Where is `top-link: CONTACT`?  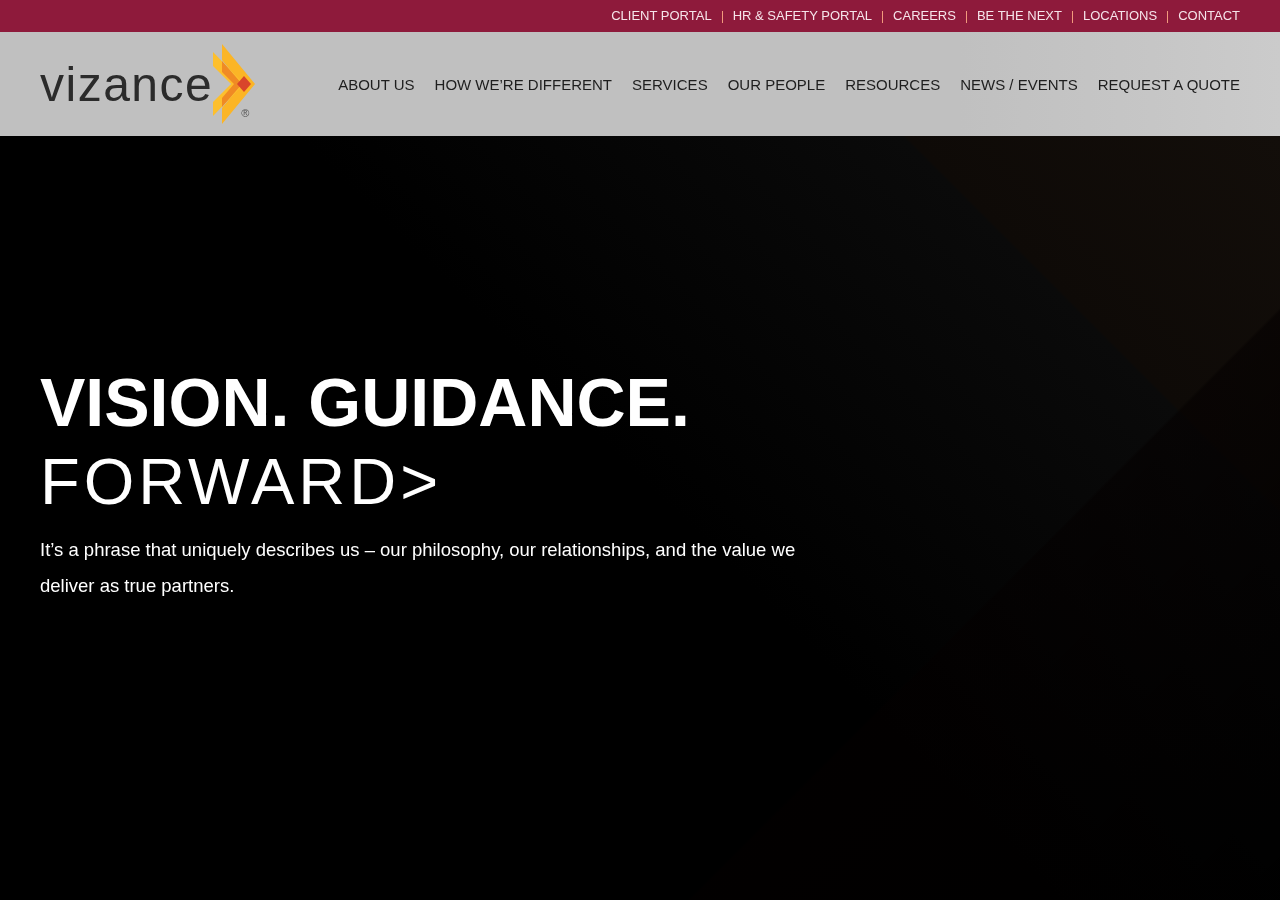
top-link: CONTACT is located at coordinates (1209, 16).